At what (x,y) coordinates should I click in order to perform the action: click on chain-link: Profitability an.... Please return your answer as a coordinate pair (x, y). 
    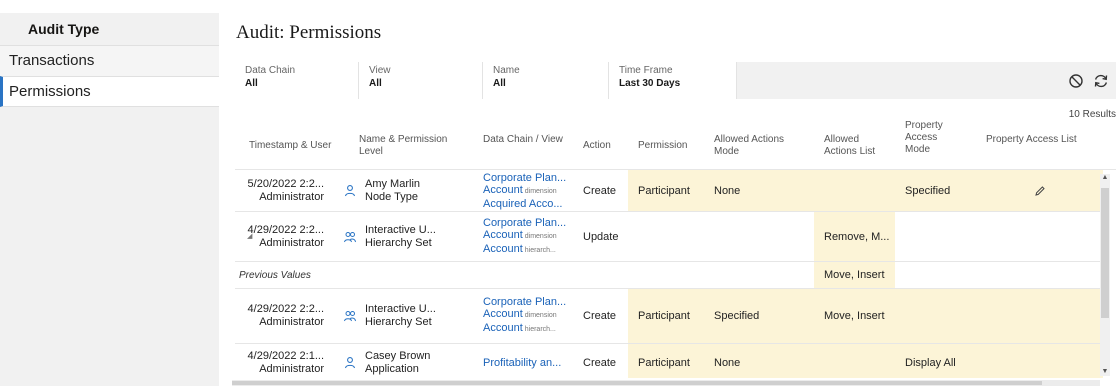
    Looking at the image, I should click on (522, 363).